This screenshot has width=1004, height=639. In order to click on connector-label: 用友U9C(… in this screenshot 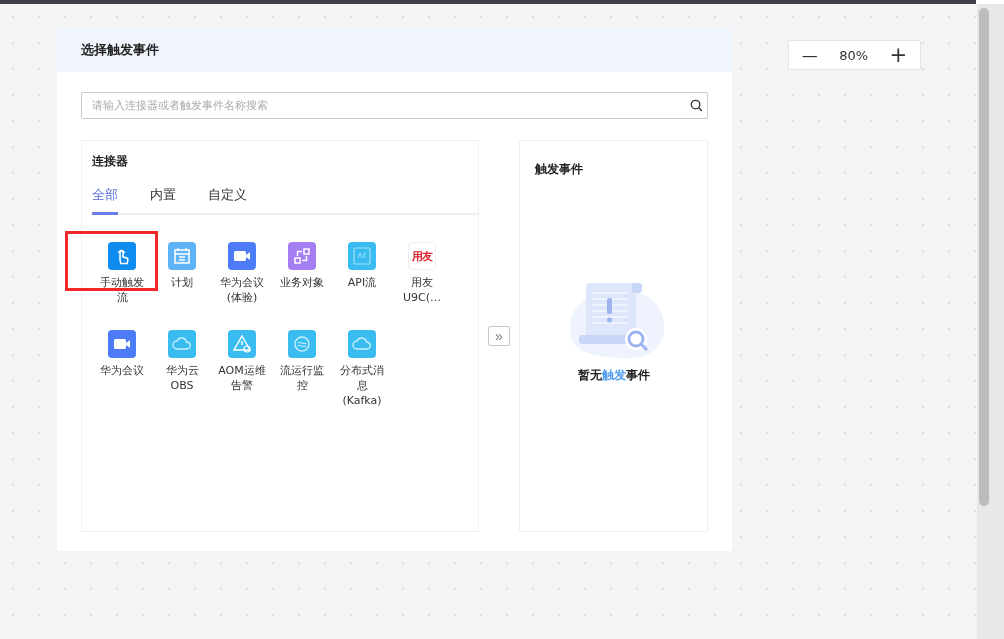, I will do `click(422, 290)`.